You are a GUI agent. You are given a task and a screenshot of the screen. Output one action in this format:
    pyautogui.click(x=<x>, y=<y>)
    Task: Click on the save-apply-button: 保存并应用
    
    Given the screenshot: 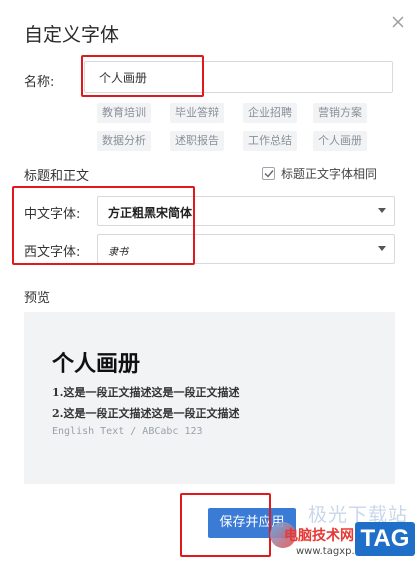 What is the action you would take?
    pyautogui.click(x=252, y=523)
    